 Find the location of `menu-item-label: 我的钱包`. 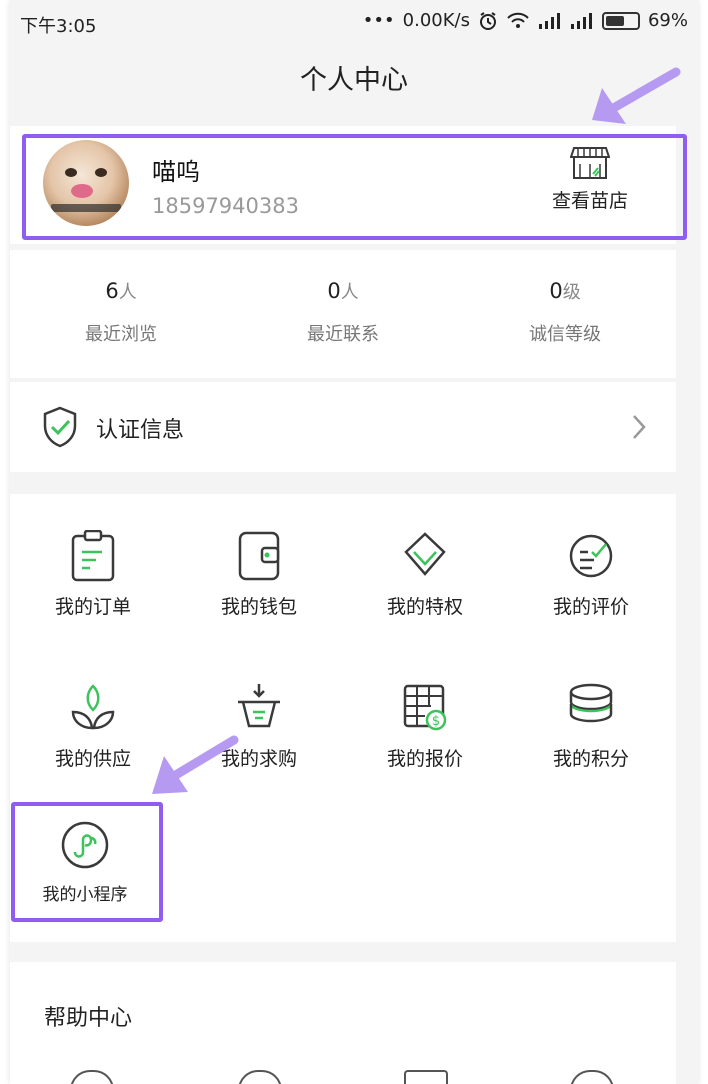

menu-item-label: 我的钱包 is located at coordinates (258, 607).